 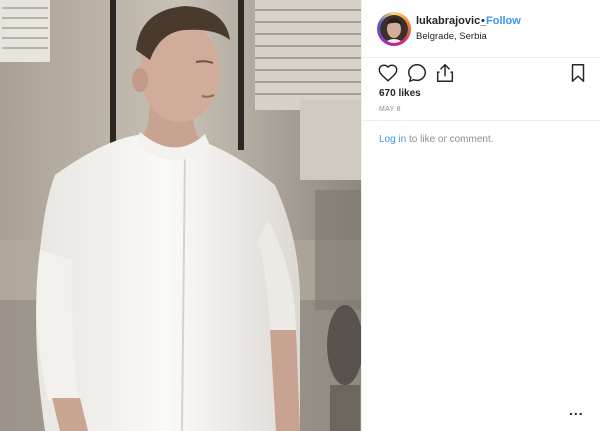 I want to click on comment-icon, so click(x=417, y=73).